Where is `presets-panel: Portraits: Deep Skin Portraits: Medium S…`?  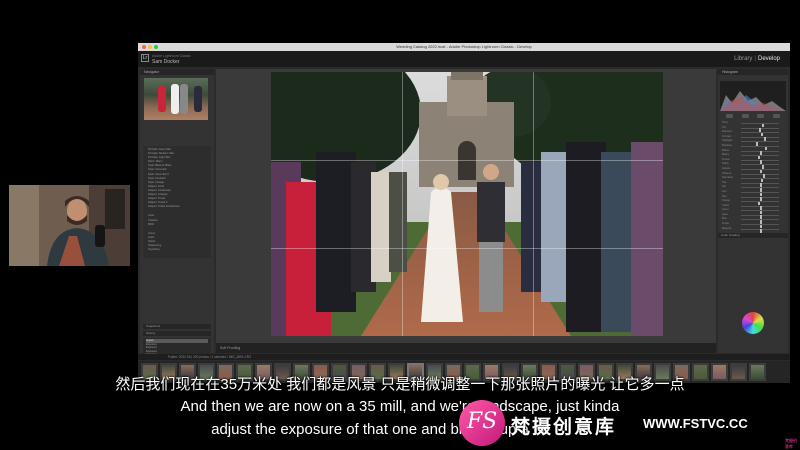 presets-panel: Portraits: Deep Skin Portraits: Medium S… is located at coordinates (177, 202).